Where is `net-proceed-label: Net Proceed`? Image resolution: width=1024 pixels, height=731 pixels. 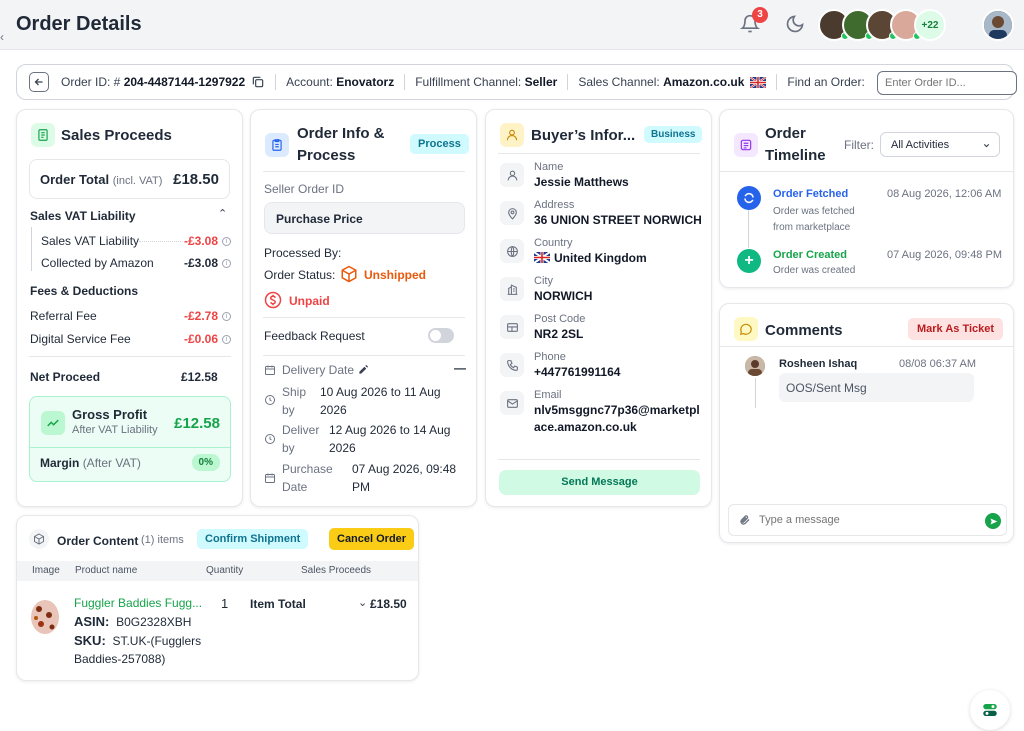 net-proceed-label: Net Proceed is located at coordinates (65, 377).